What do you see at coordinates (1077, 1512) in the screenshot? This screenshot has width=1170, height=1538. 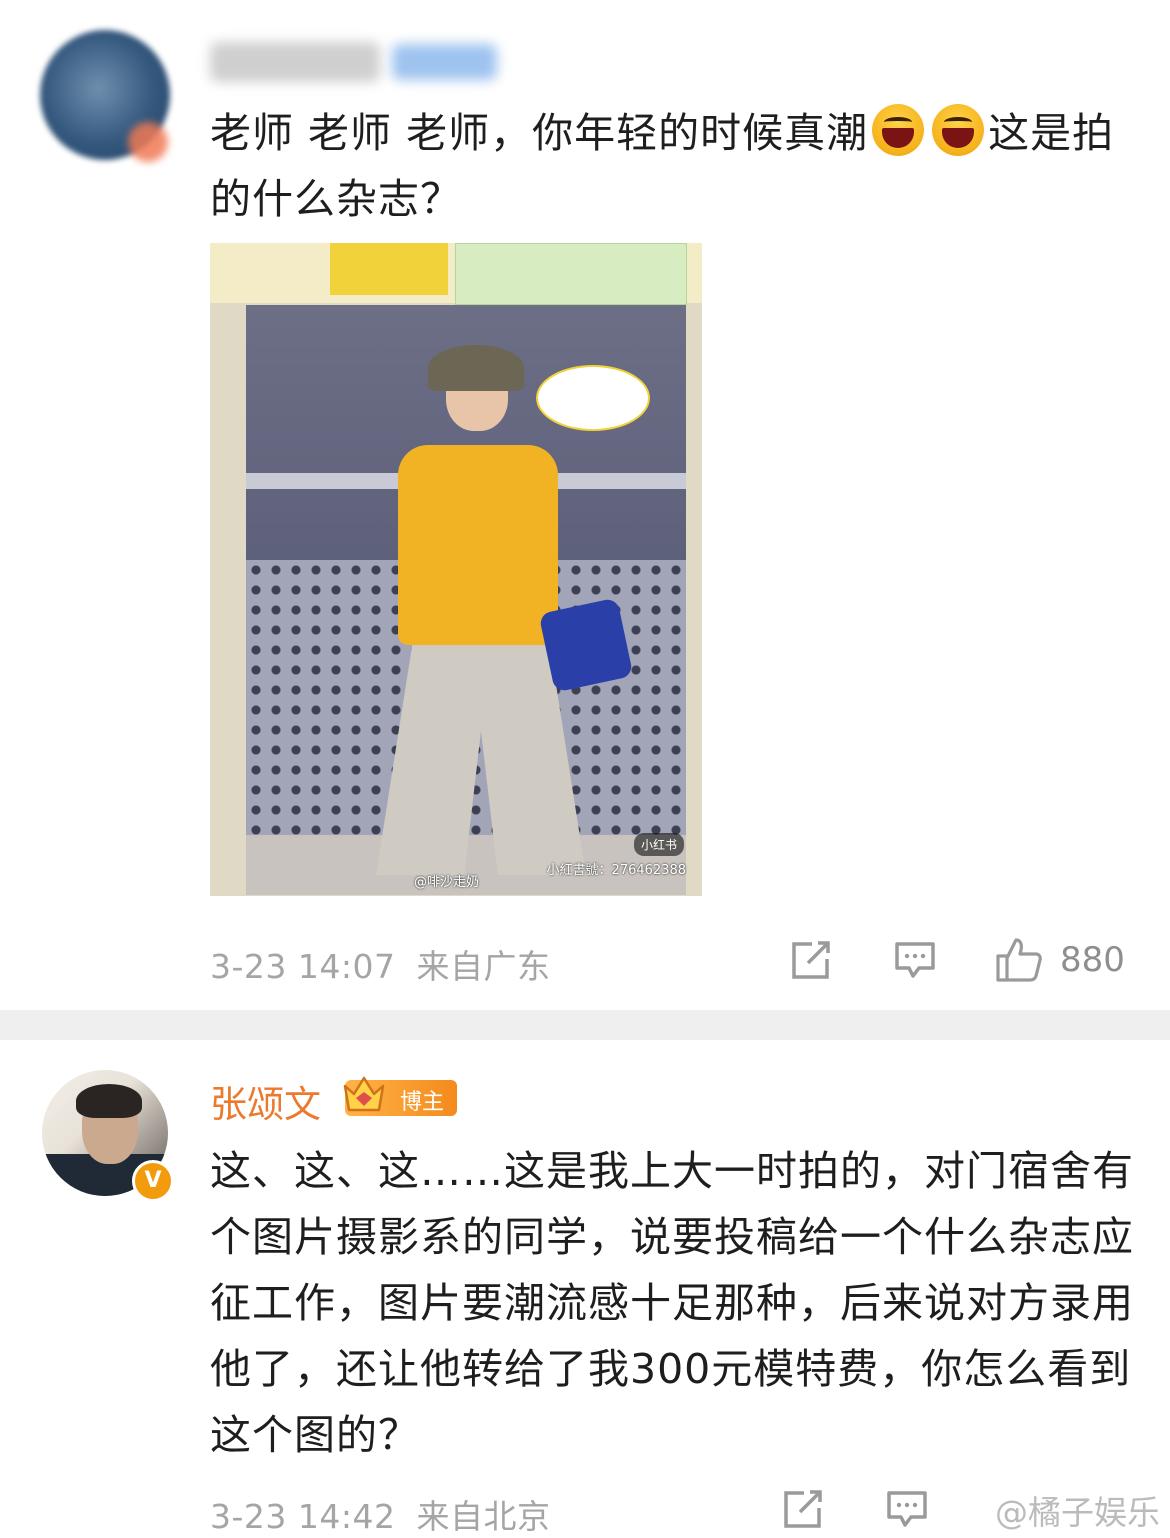 I see `source-watermark: @橘子娱乐` at bounding box center [1077, 1512].